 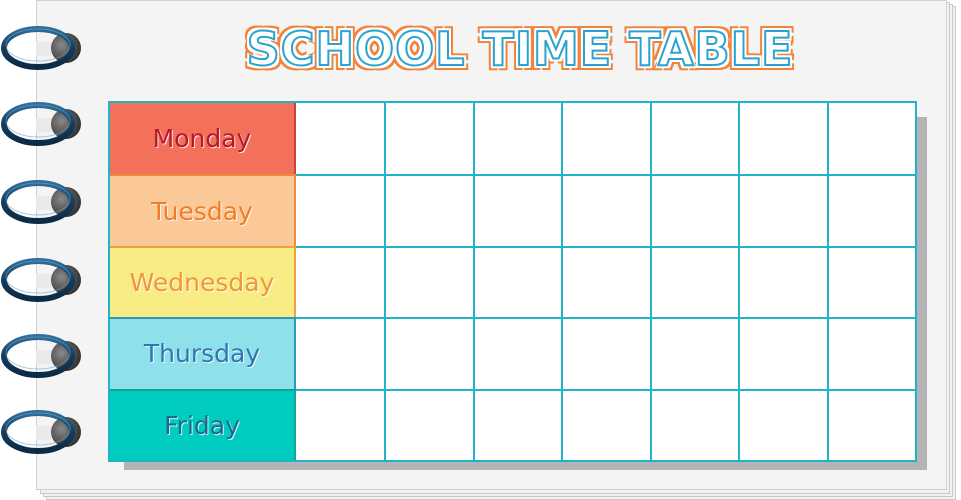 I want to click on page-title: SCHOOL TIME TABLE, so click(x=520, y=49).